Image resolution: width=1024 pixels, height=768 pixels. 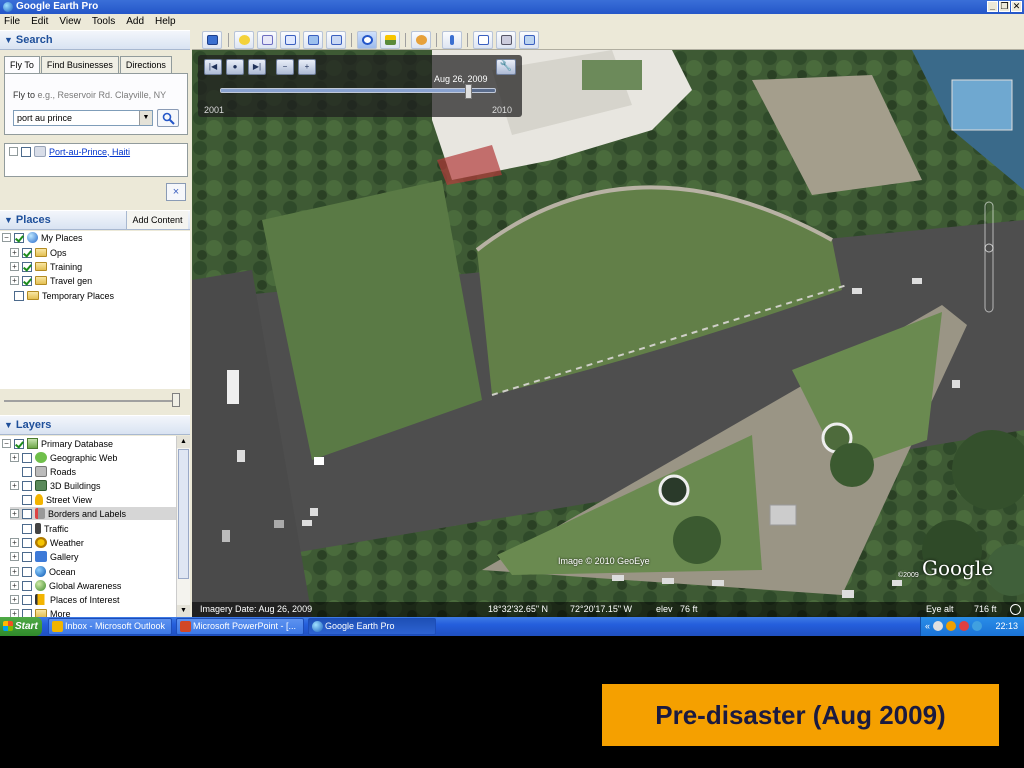 What do you see at coordinates (977, 626) in the screenshot?
I see `update-icon` at bounding box center [977, 626].